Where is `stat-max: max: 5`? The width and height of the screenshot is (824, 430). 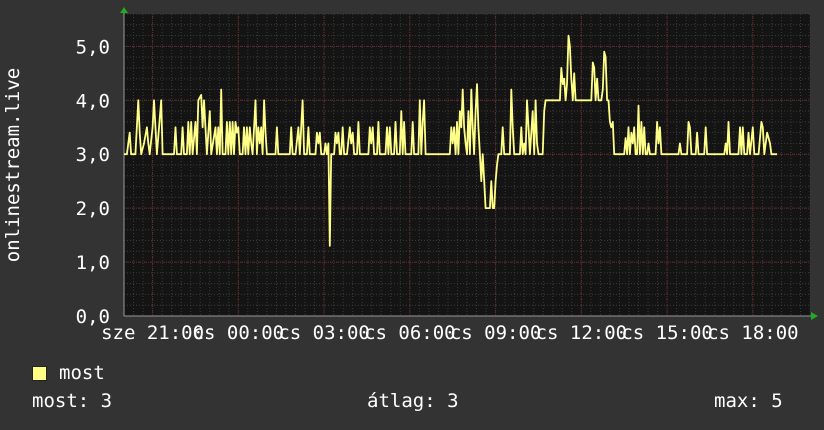
stat-max: max: 5 is located at coordinates (748, 401).